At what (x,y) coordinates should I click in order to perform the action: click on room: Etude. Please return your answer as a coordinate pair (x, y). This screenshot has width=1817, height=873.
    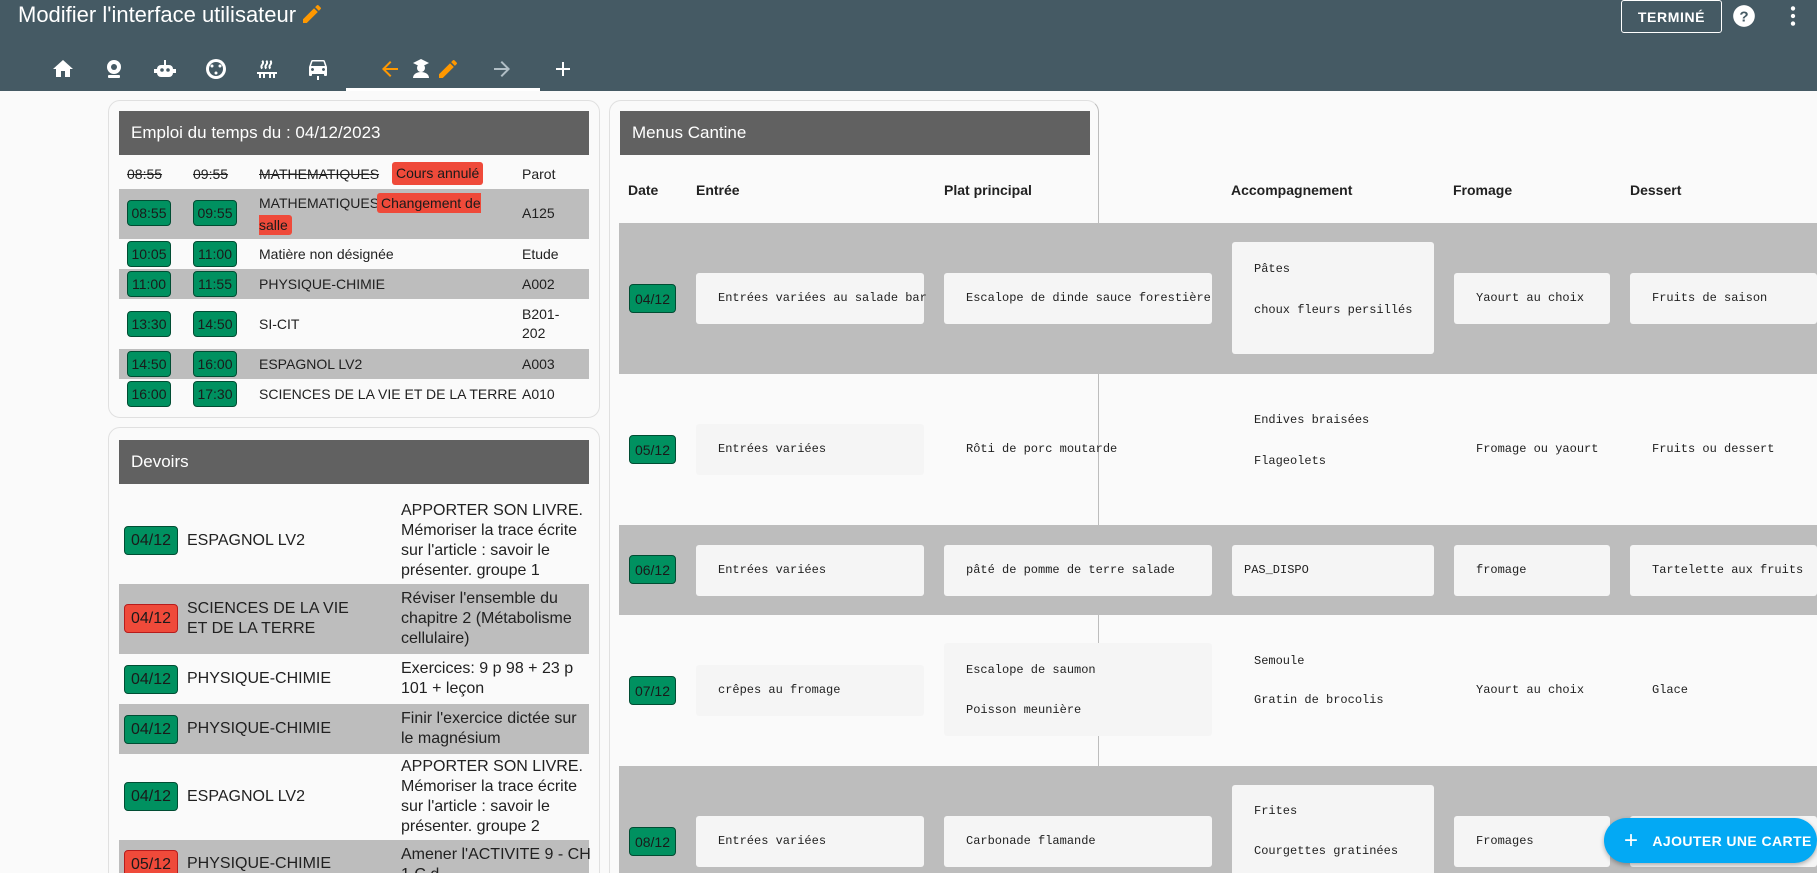
    Looking at the image, I should click on (540, 254).